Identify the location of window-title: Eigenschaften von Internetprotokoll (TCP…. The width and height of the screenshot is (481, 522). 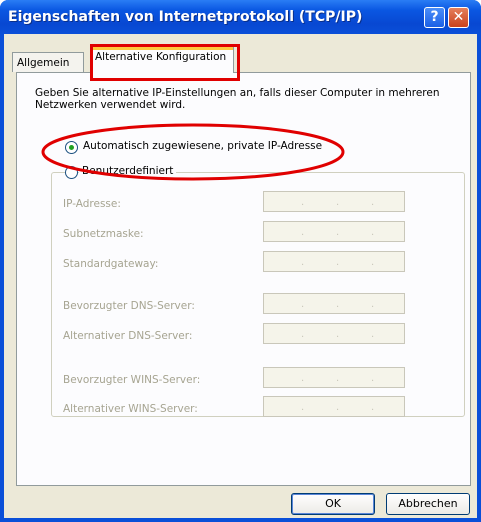
(185, 17).